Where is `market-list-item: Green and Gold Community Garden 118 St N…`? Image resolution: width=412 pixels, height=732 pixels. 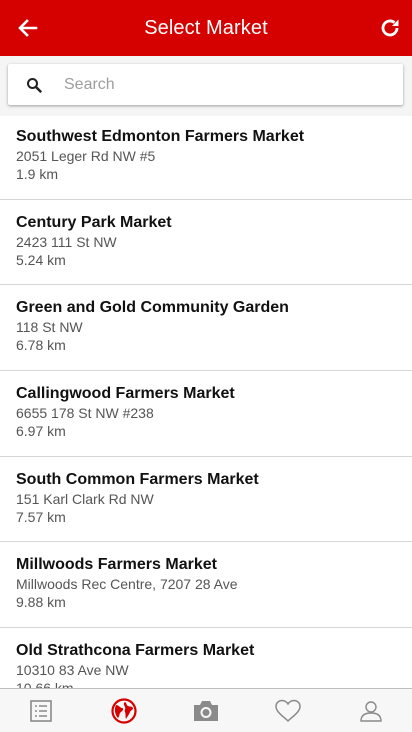 market-list-item: Green and Gold Community Garden 118 St N… is located at coordinates (206, 328).